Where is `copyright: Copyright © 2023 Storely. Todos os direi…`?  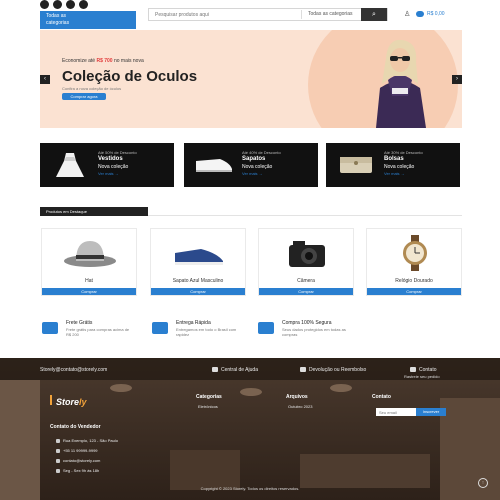
copyright: Copyright © 2023 Storely. Todos os direi… is located at coordinates (250, 488).